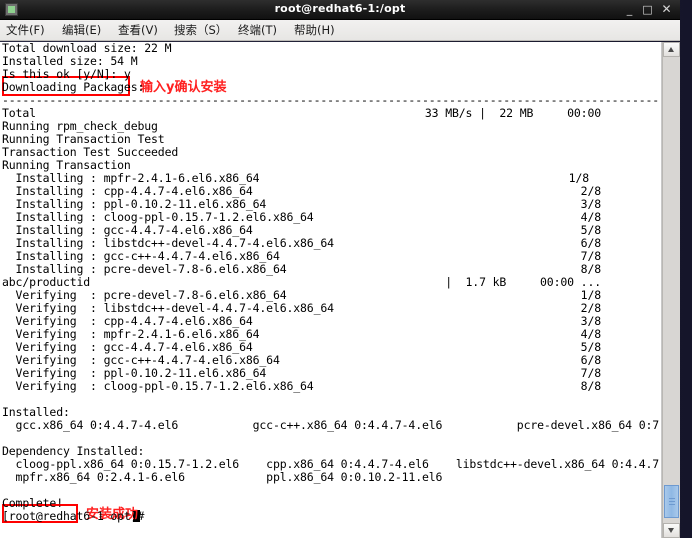 The width and height of the screenshot is (692, 538). Describe the element at coordinates (200, 30) in the screenshot. I see `menu-item-3: 搜索（S）` at that location.